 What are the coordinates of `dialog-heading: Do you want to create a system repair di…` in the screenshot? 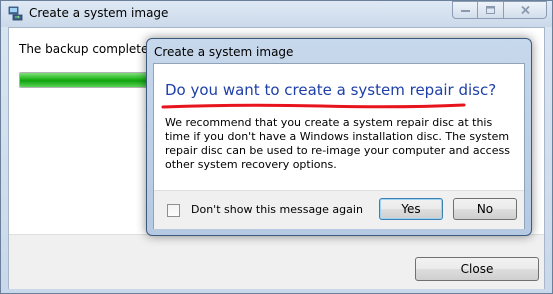 It's located at (331, 90).